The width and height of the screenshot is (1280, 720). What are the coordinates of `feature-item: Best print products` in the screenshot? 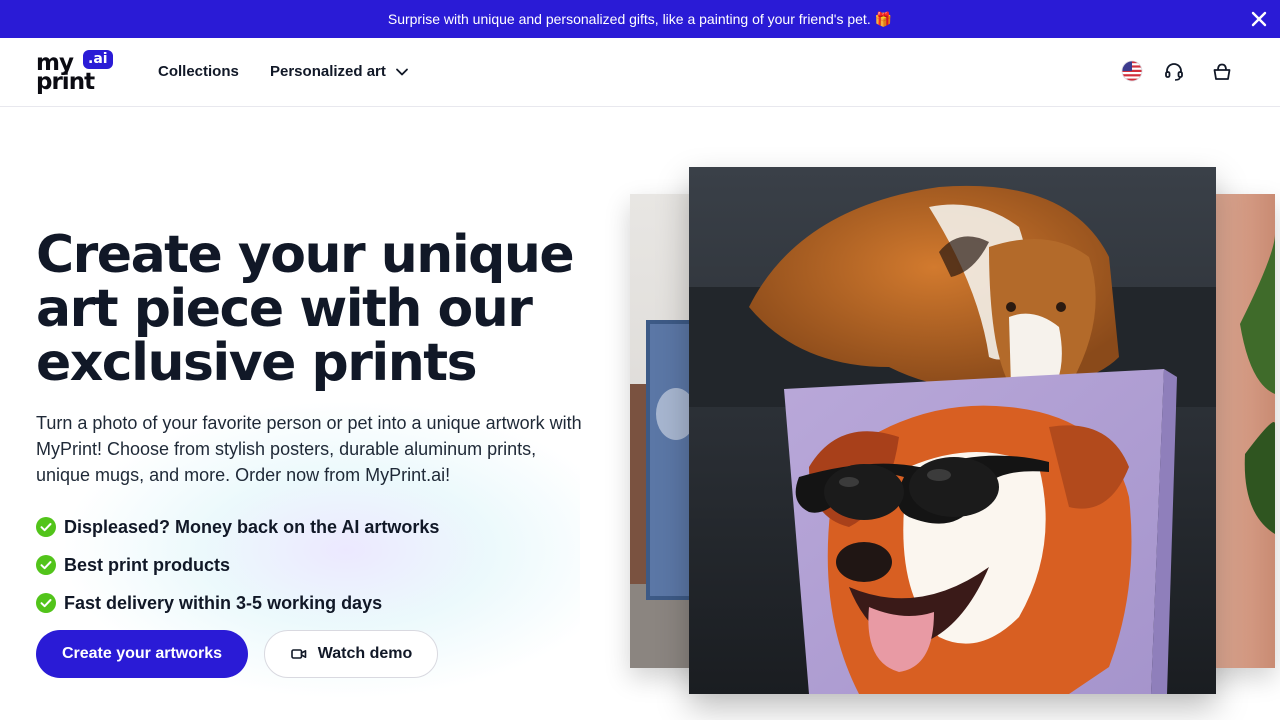 It's located at (237, 565).